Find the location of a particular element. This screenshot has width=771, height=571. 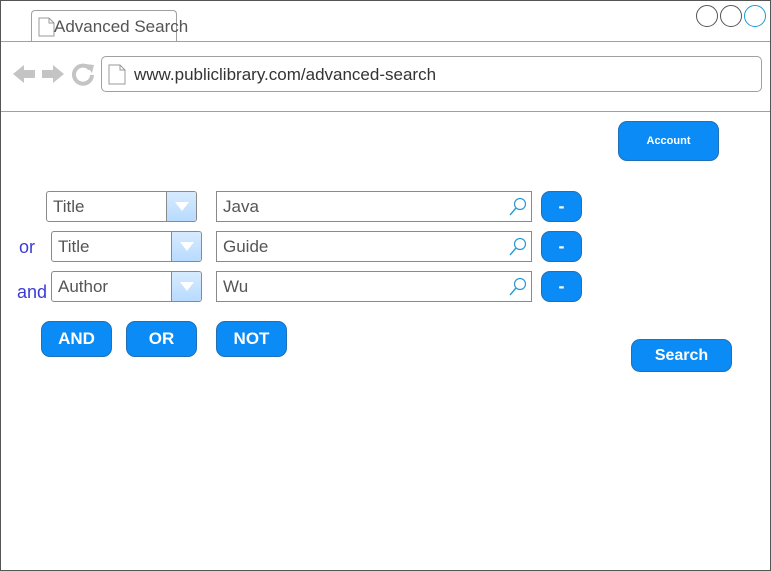

field-select: Author is located at coordinates (126, 286).